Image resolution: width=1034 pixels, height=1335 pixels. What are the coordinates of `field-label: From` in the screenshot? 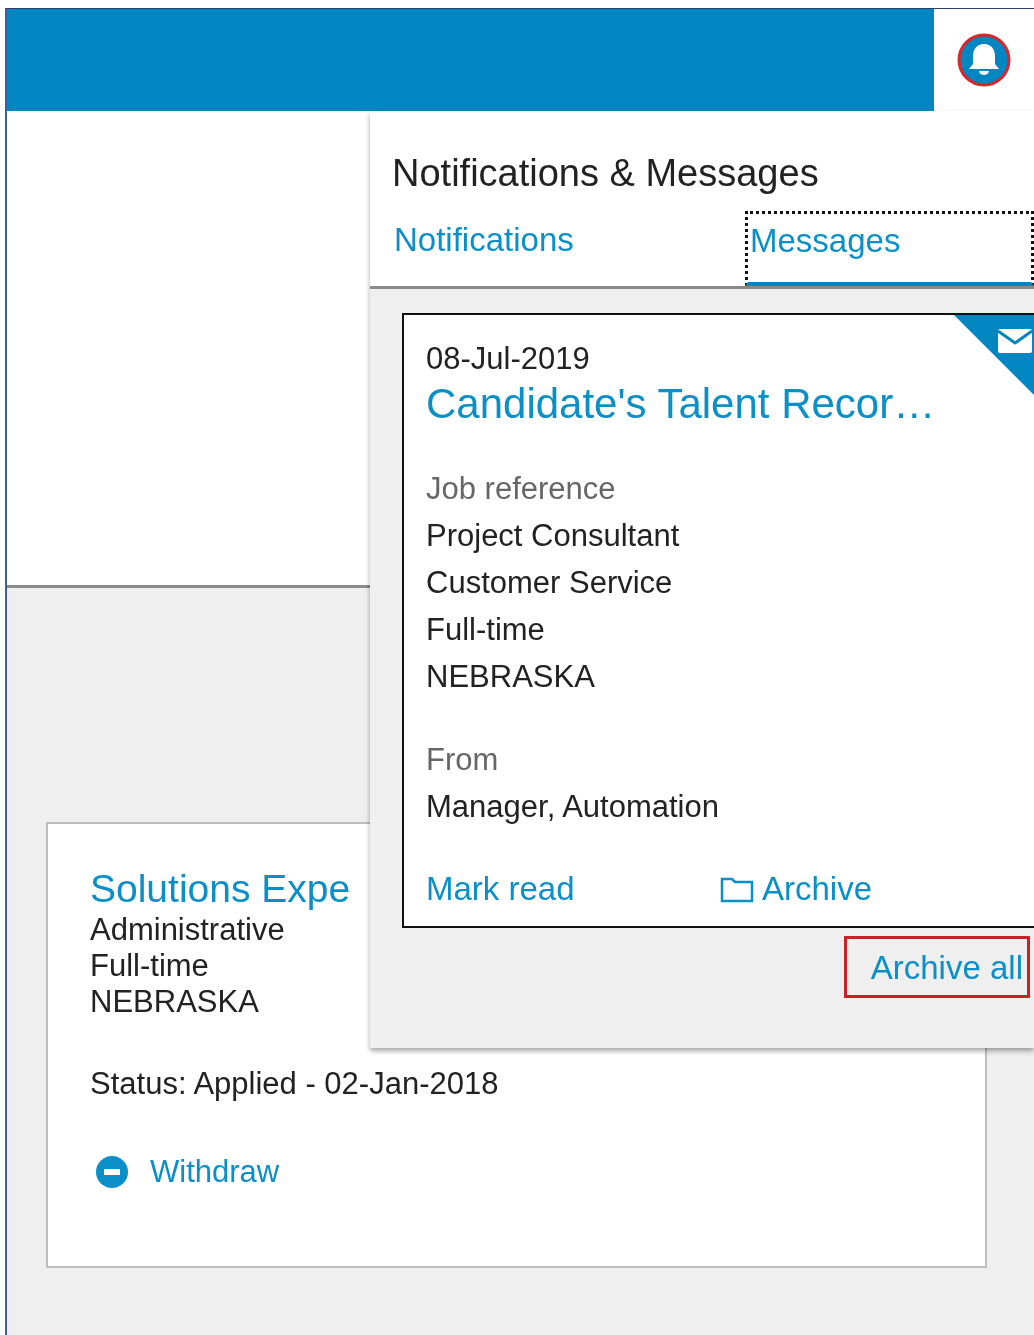 It's located at (463, 760).